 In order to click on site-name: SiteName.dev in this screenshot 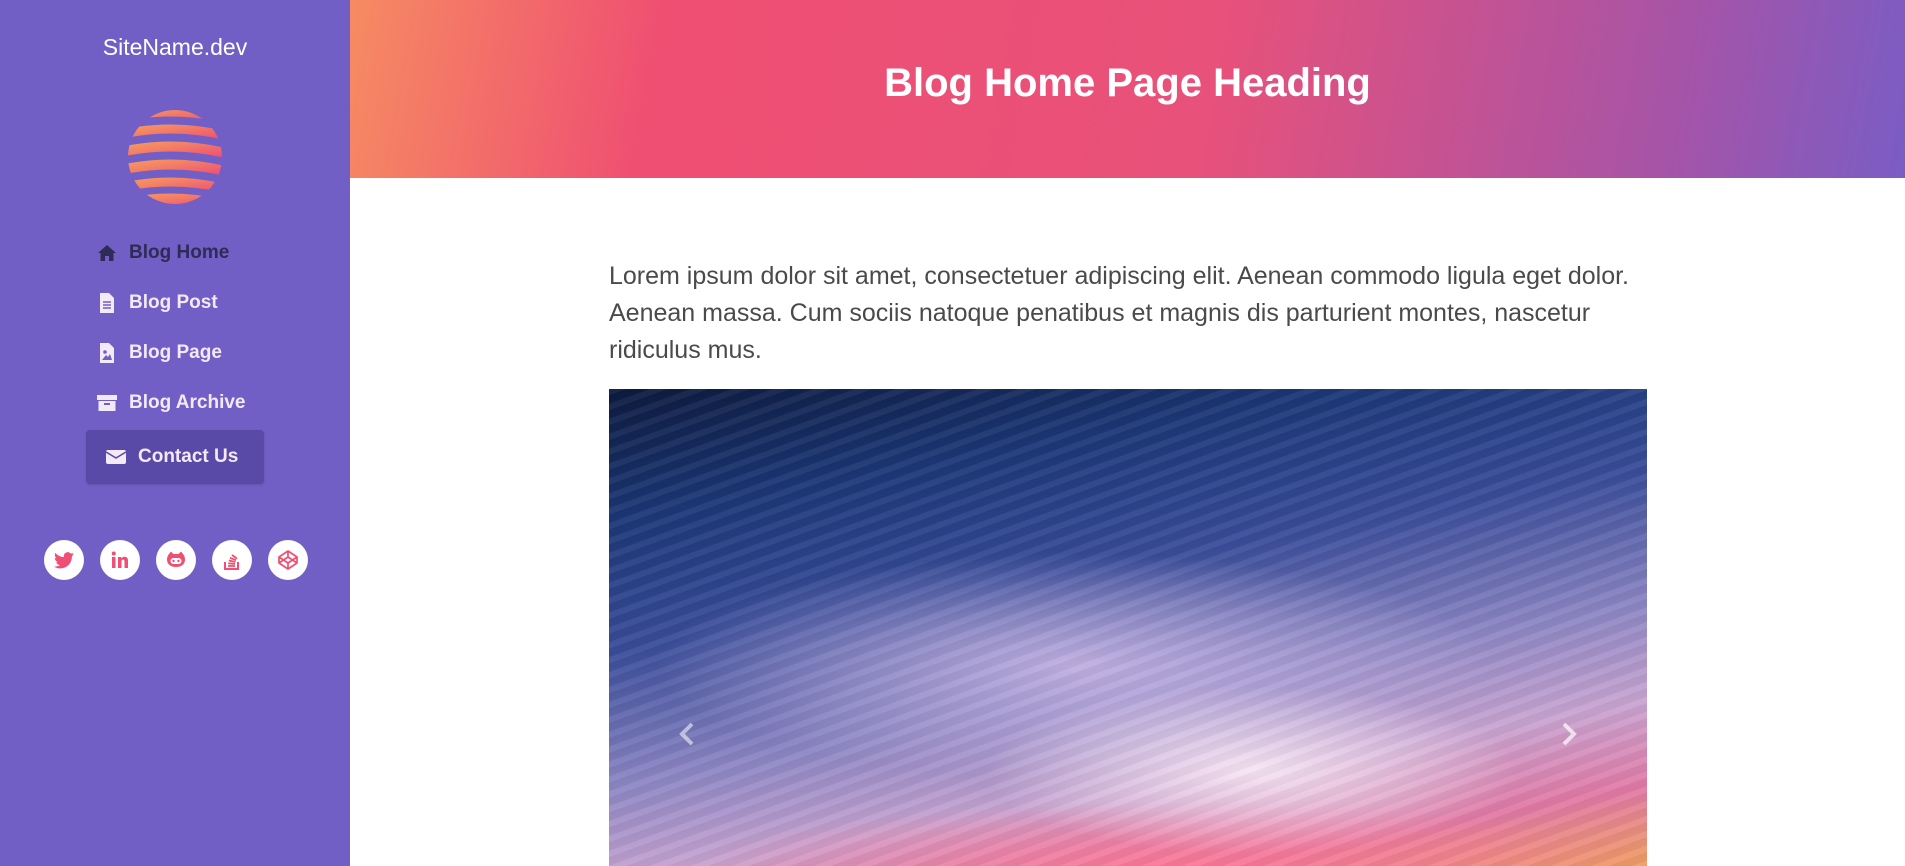, I will do `click(175, 47)`.